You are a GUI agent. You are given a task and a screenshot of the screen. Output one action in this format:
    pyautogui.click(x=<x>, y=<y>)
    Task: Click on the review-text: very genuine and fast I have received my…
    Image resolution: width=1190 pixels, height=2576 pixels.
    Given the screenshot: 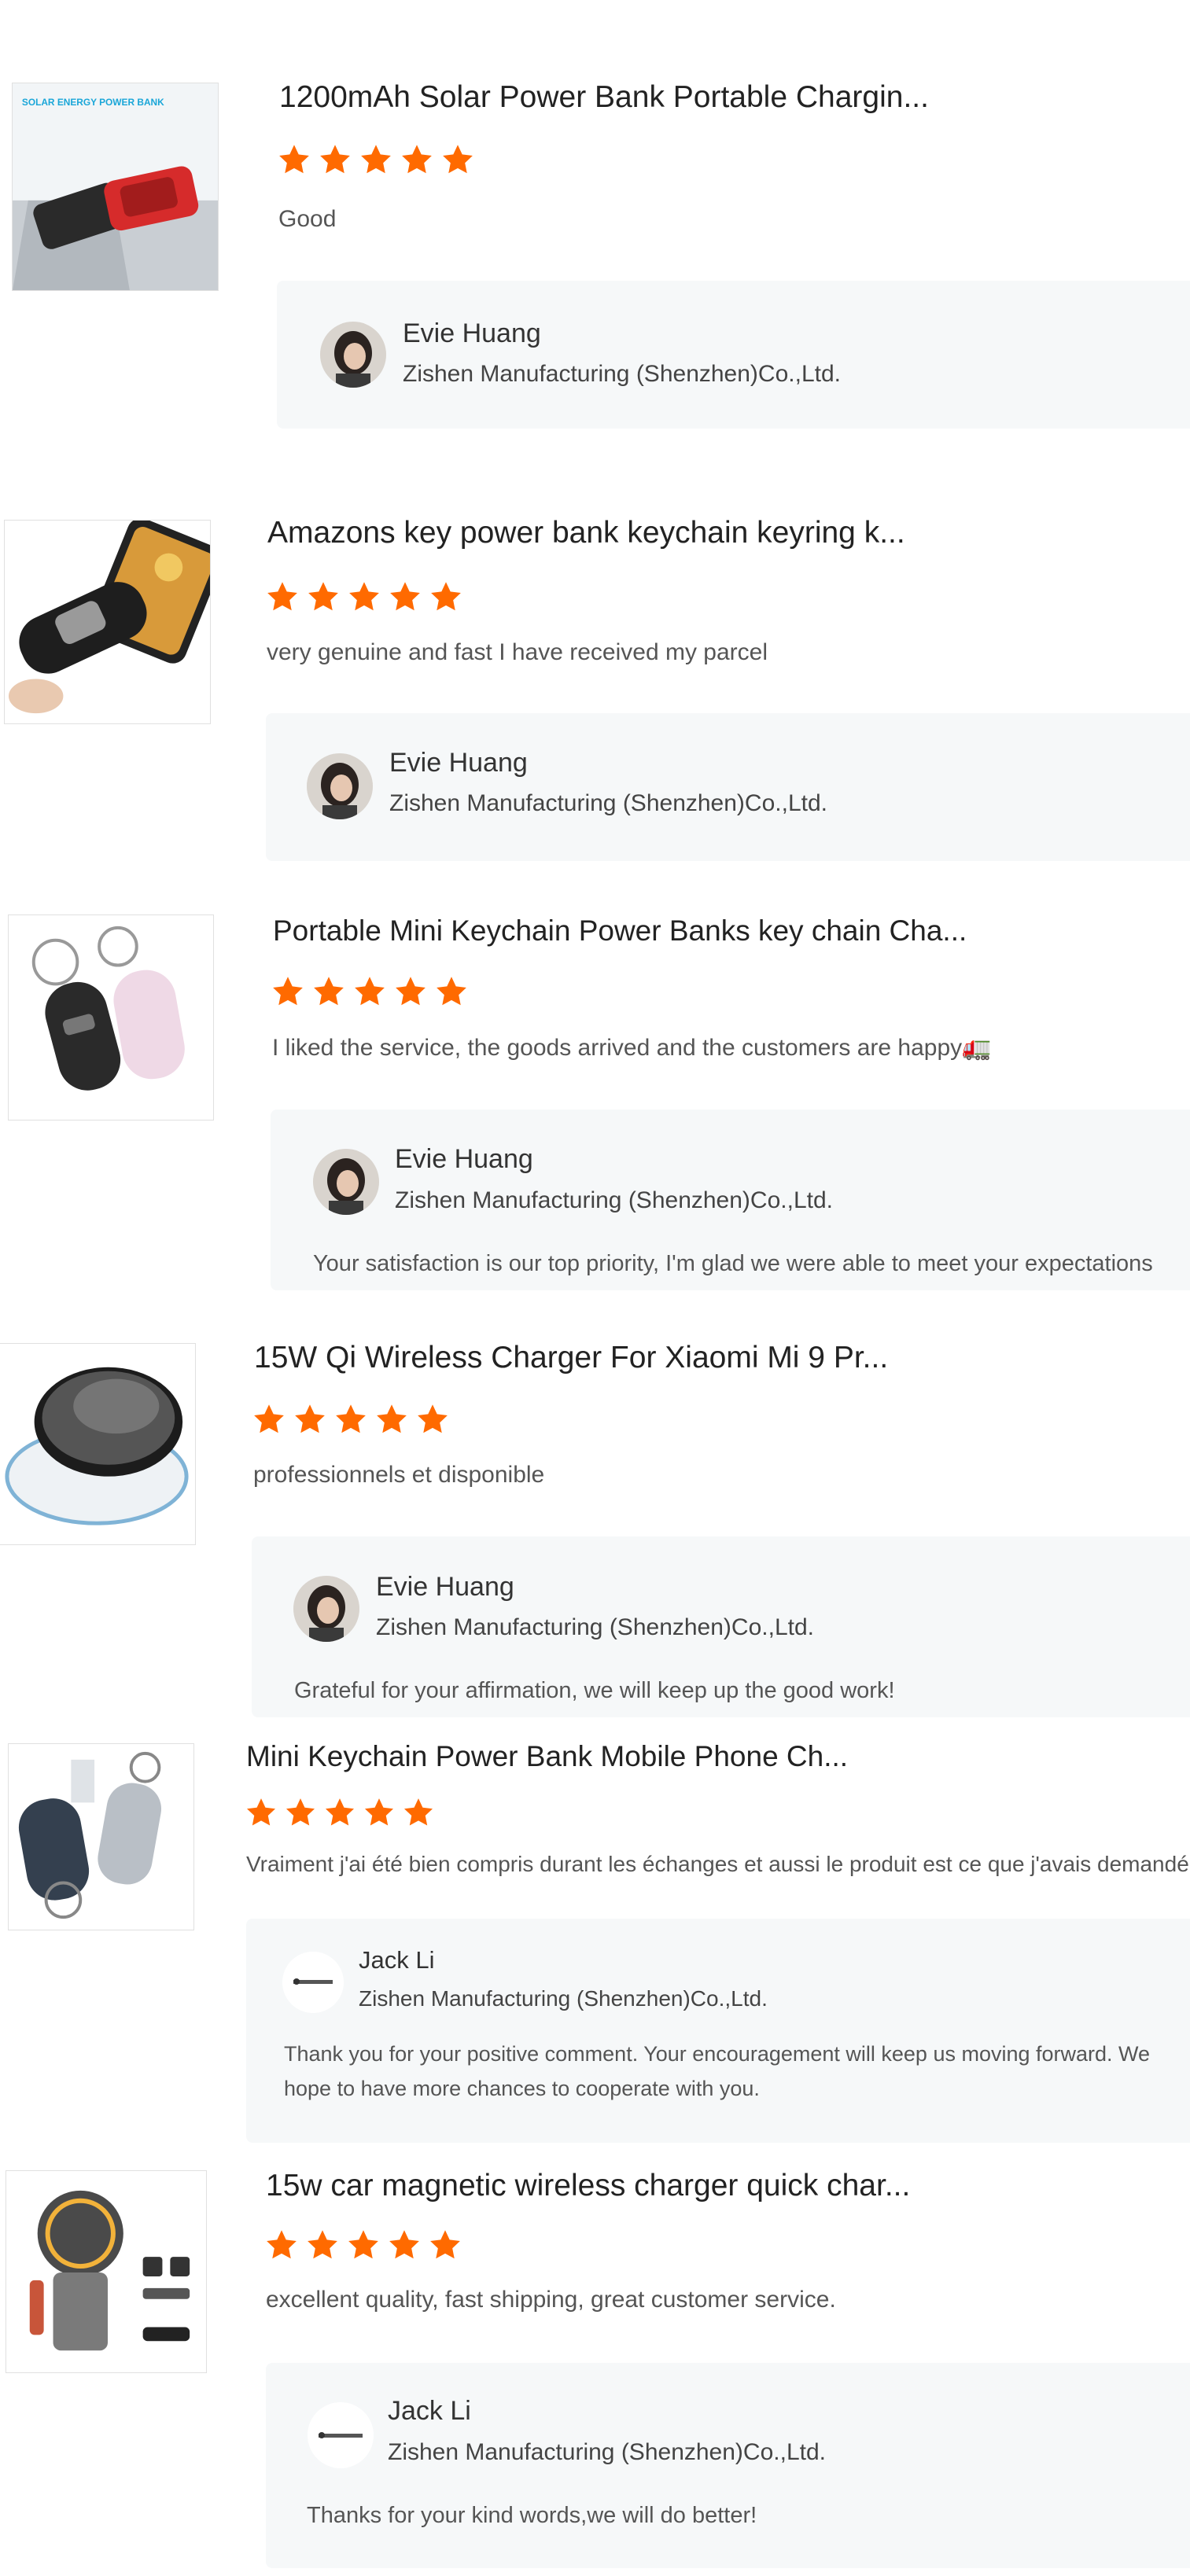 What is the action you would take?
    pyautogui.click(x=517, y=652)
    